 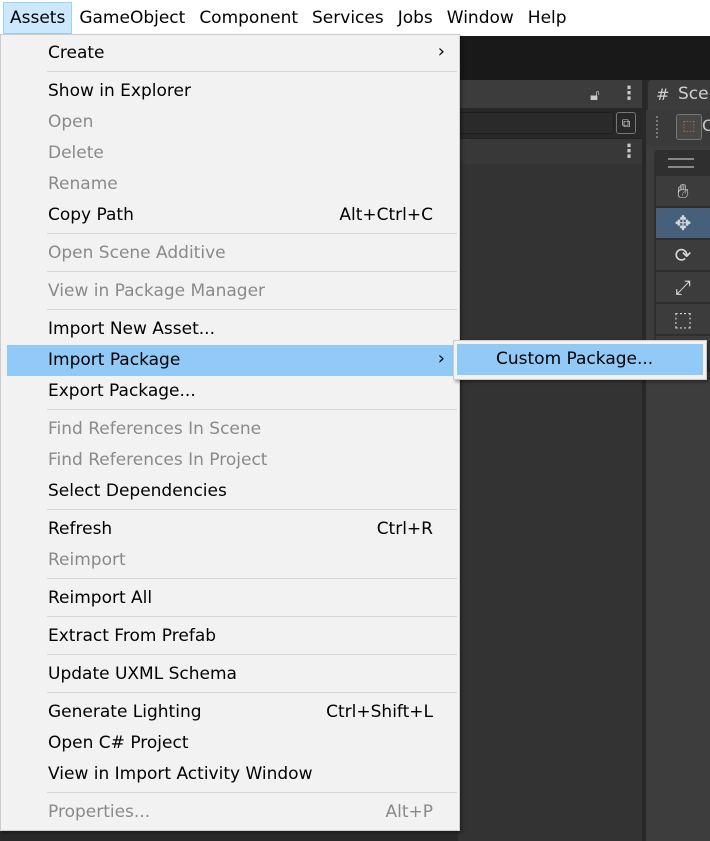 What do you see at coordinates (232, 491) in the screenshot?
I see `menu-item-select-dependencies: Select Dependencies` at bounding box center [232, 491].